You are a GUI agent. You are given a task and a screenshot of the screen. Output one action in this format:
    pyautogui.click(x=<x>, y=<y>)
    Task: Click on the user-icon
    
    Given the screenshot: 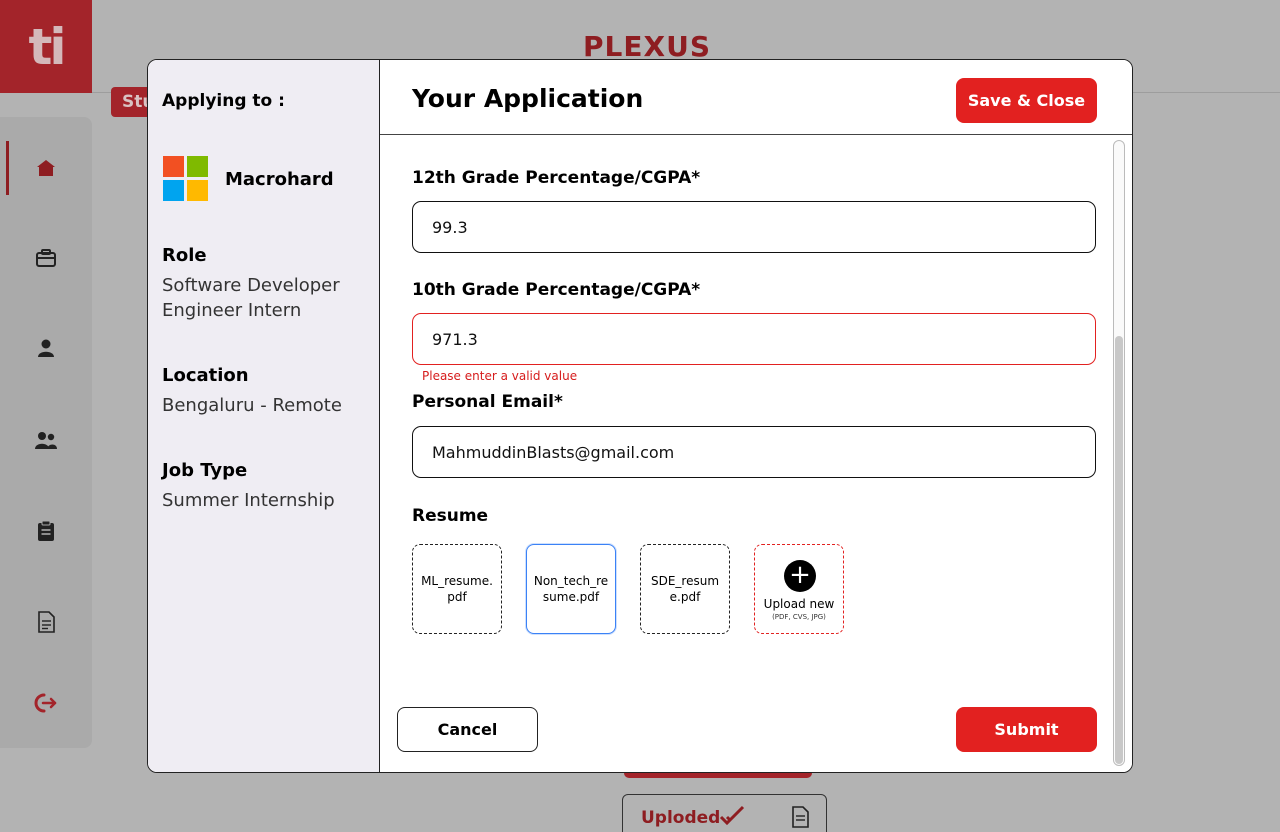 What is the action you would take?
    pyautogui.click(x=46, y=348)
    